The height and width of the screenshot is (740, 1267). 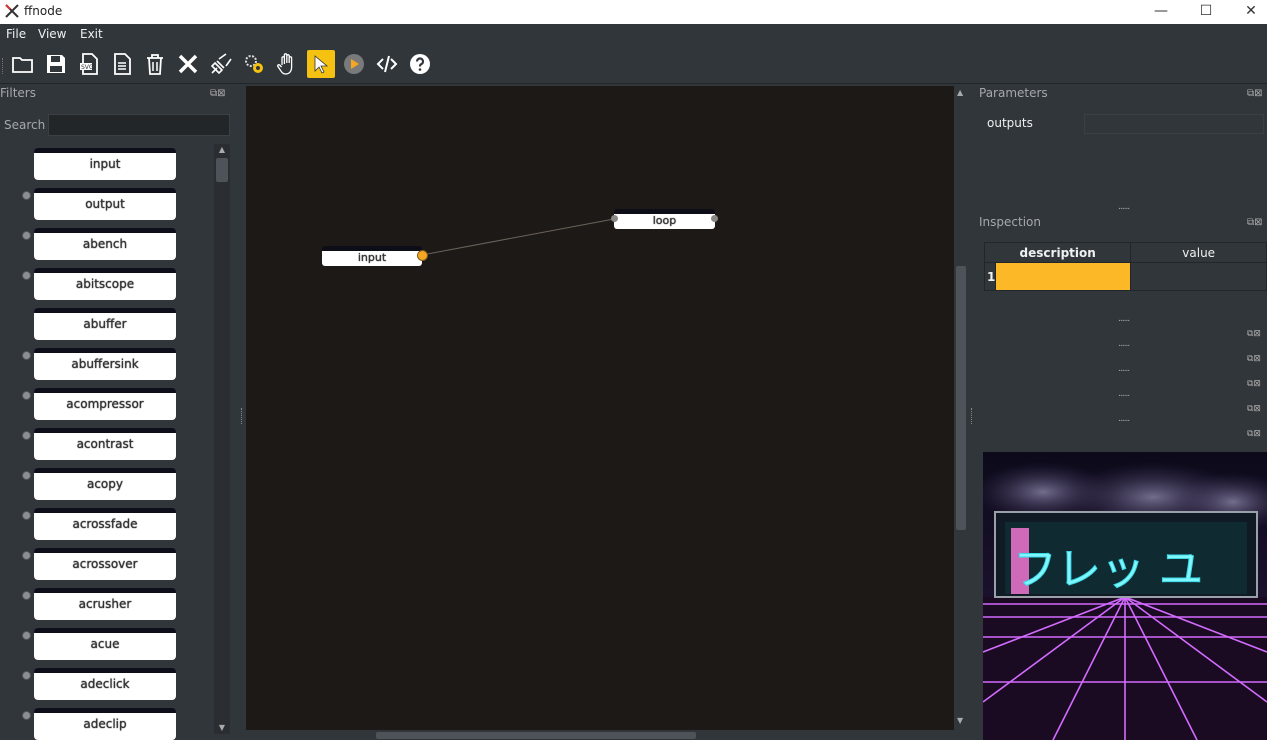 I want to click on save-icon, so click(x=56, y=64).